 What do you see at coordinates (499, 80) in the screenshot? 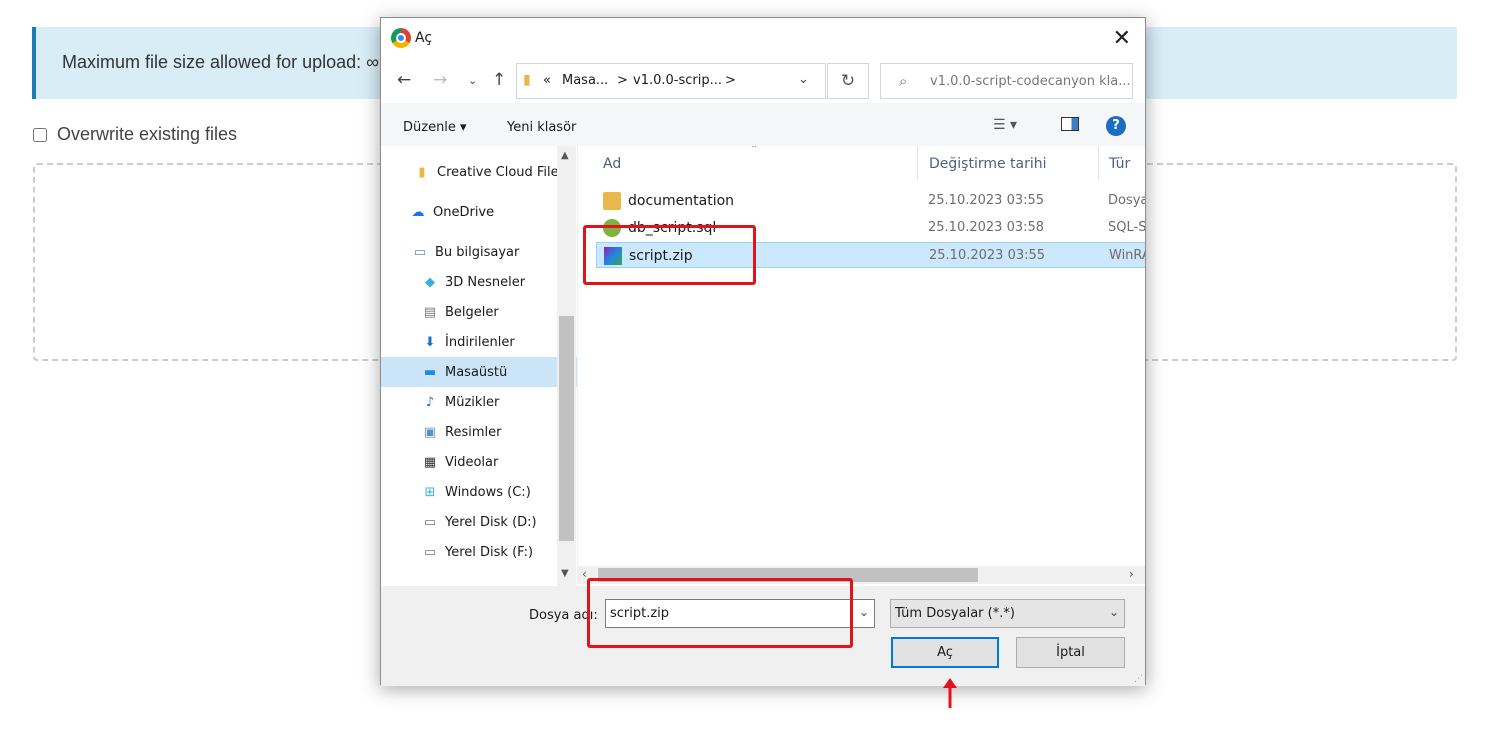
I see `up-arrow-icon: ↑` at bounding box center [499, 80].